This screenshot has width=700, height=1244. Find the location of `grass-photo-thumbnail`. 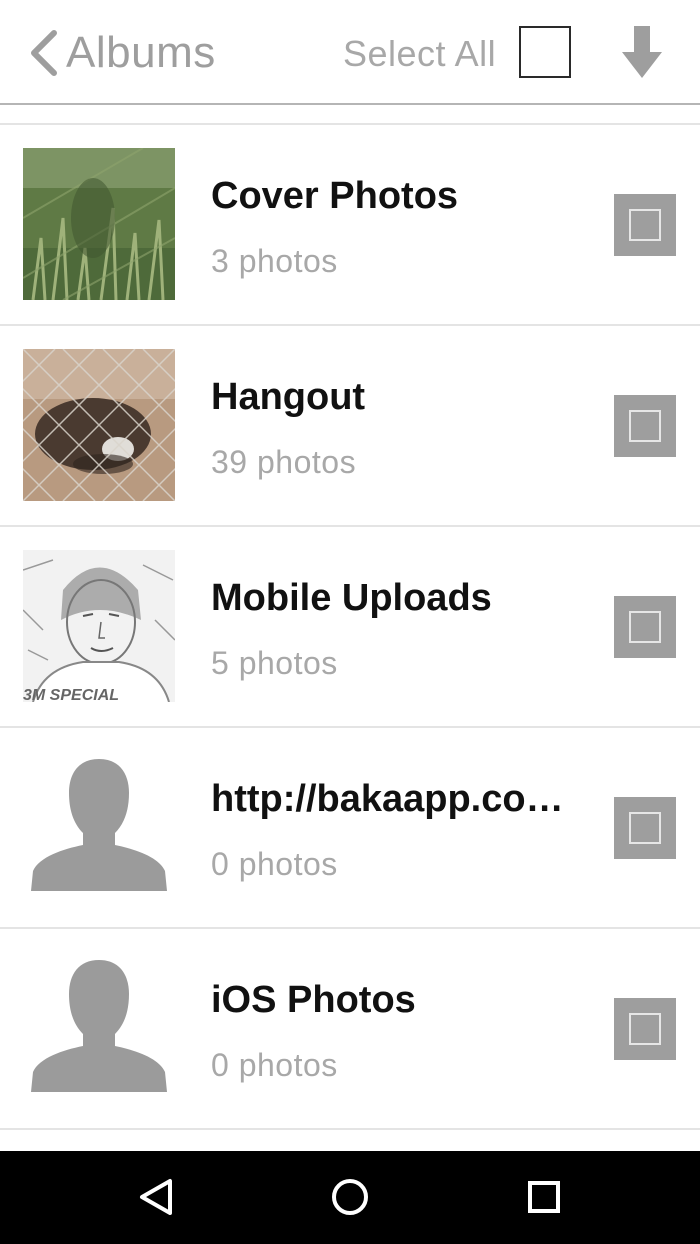

grass-photo-thumbnail is located at coordinates (99, 224).